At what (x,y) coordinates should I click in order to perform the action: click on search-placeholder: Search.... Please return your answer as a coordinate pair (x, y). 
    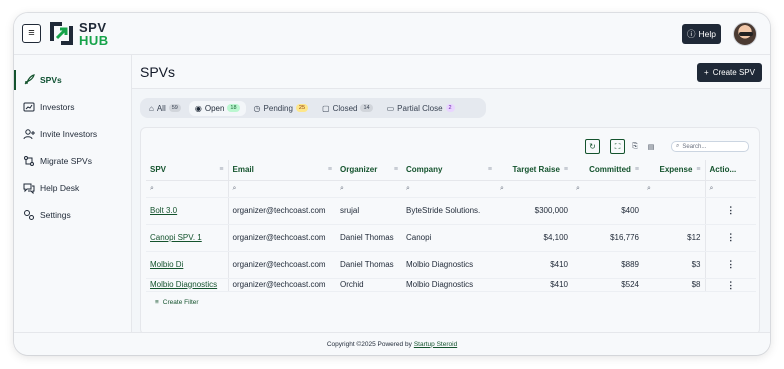
    Looking at the image, I should click on (694, 146).